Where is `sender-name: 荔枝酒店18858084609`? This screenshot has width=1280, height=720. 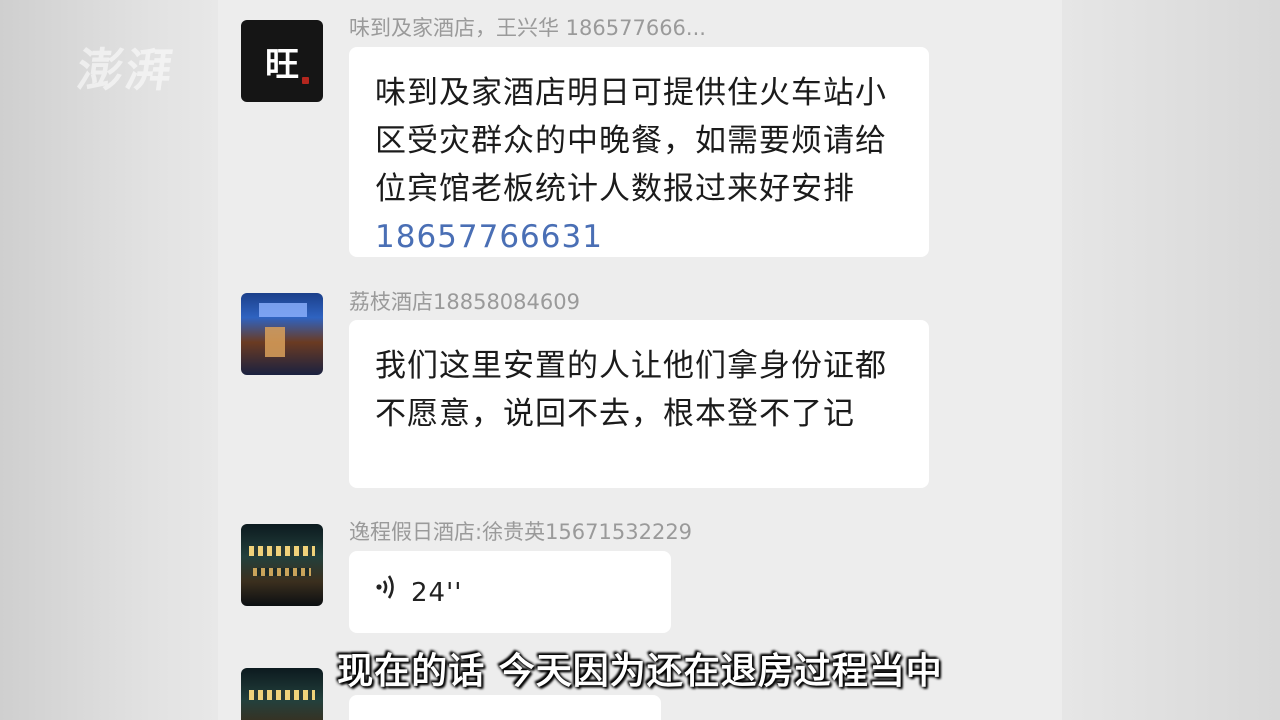 sender-name: 荔枝酒店18858084609 is located at coordinates (464, 302).